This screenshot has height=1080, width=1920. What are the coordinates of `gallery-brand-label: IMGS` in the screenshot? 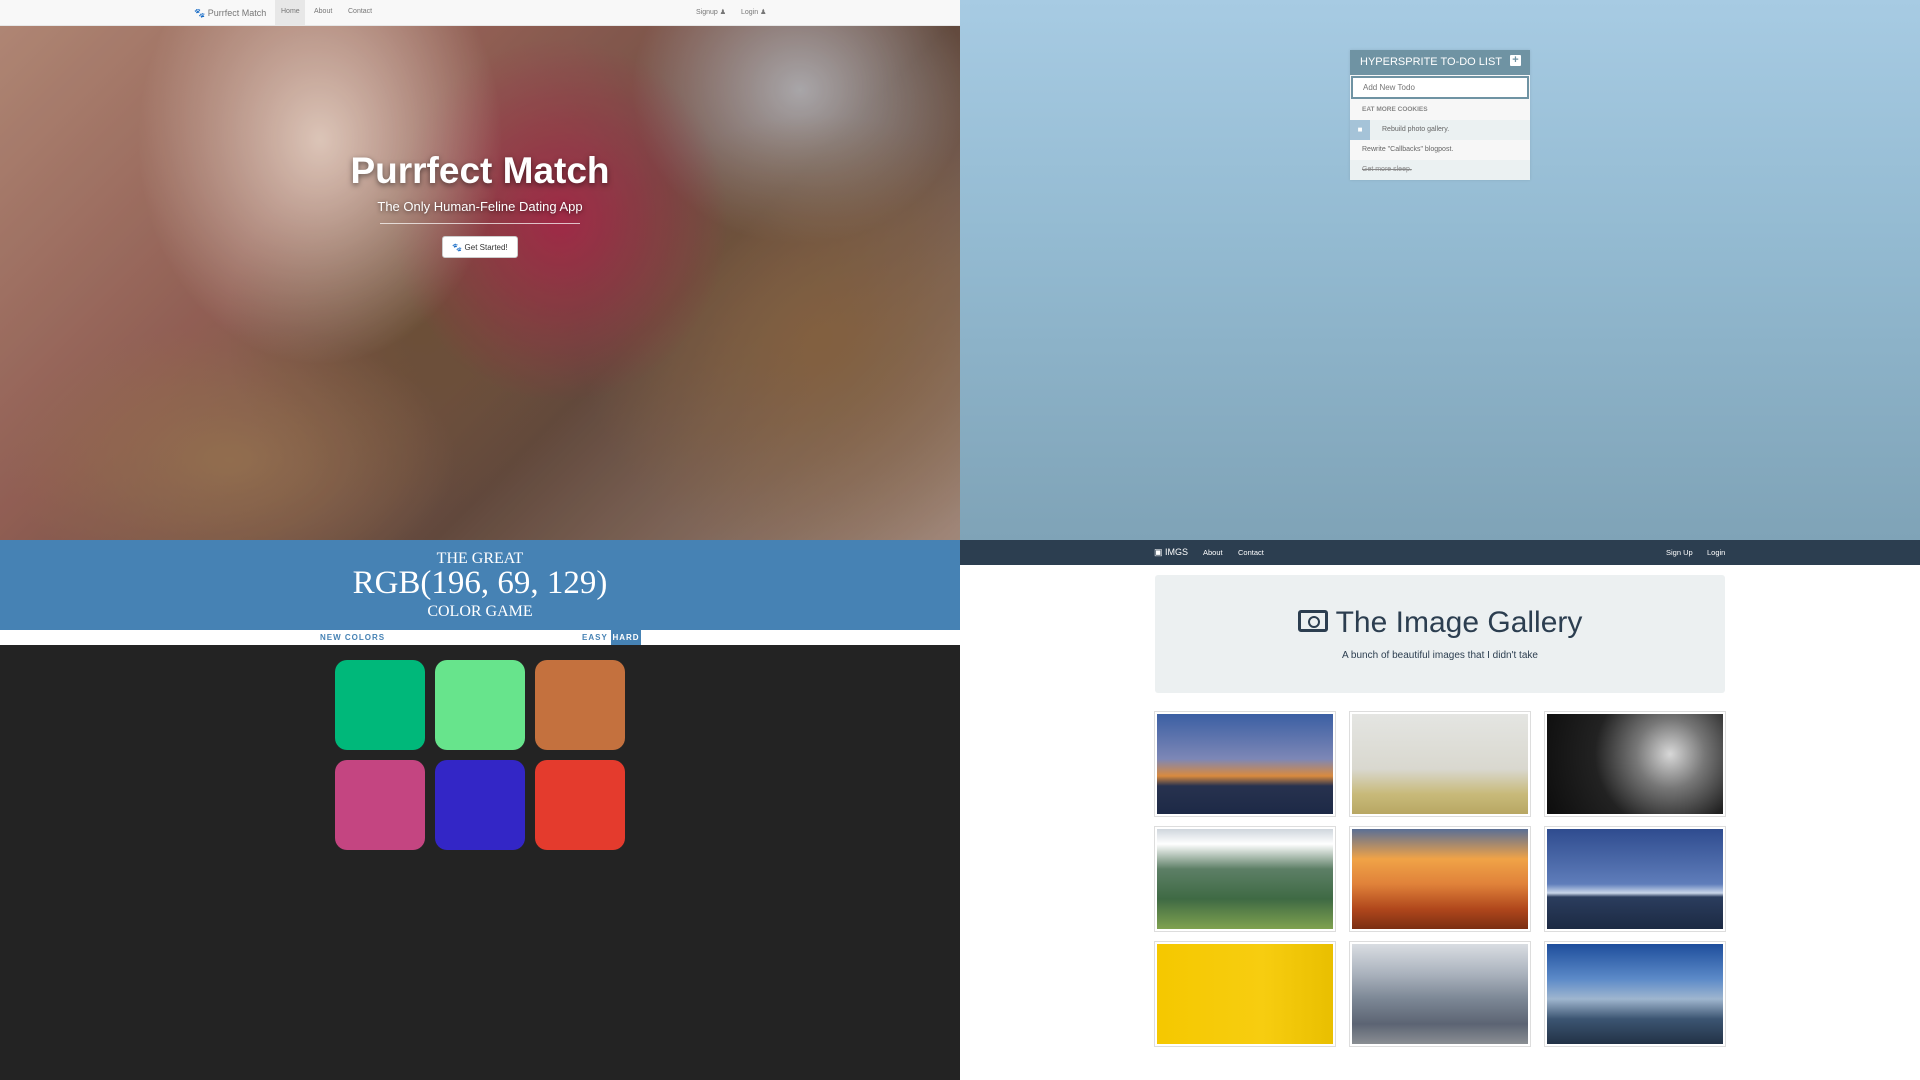 It's located at (1177, 552).